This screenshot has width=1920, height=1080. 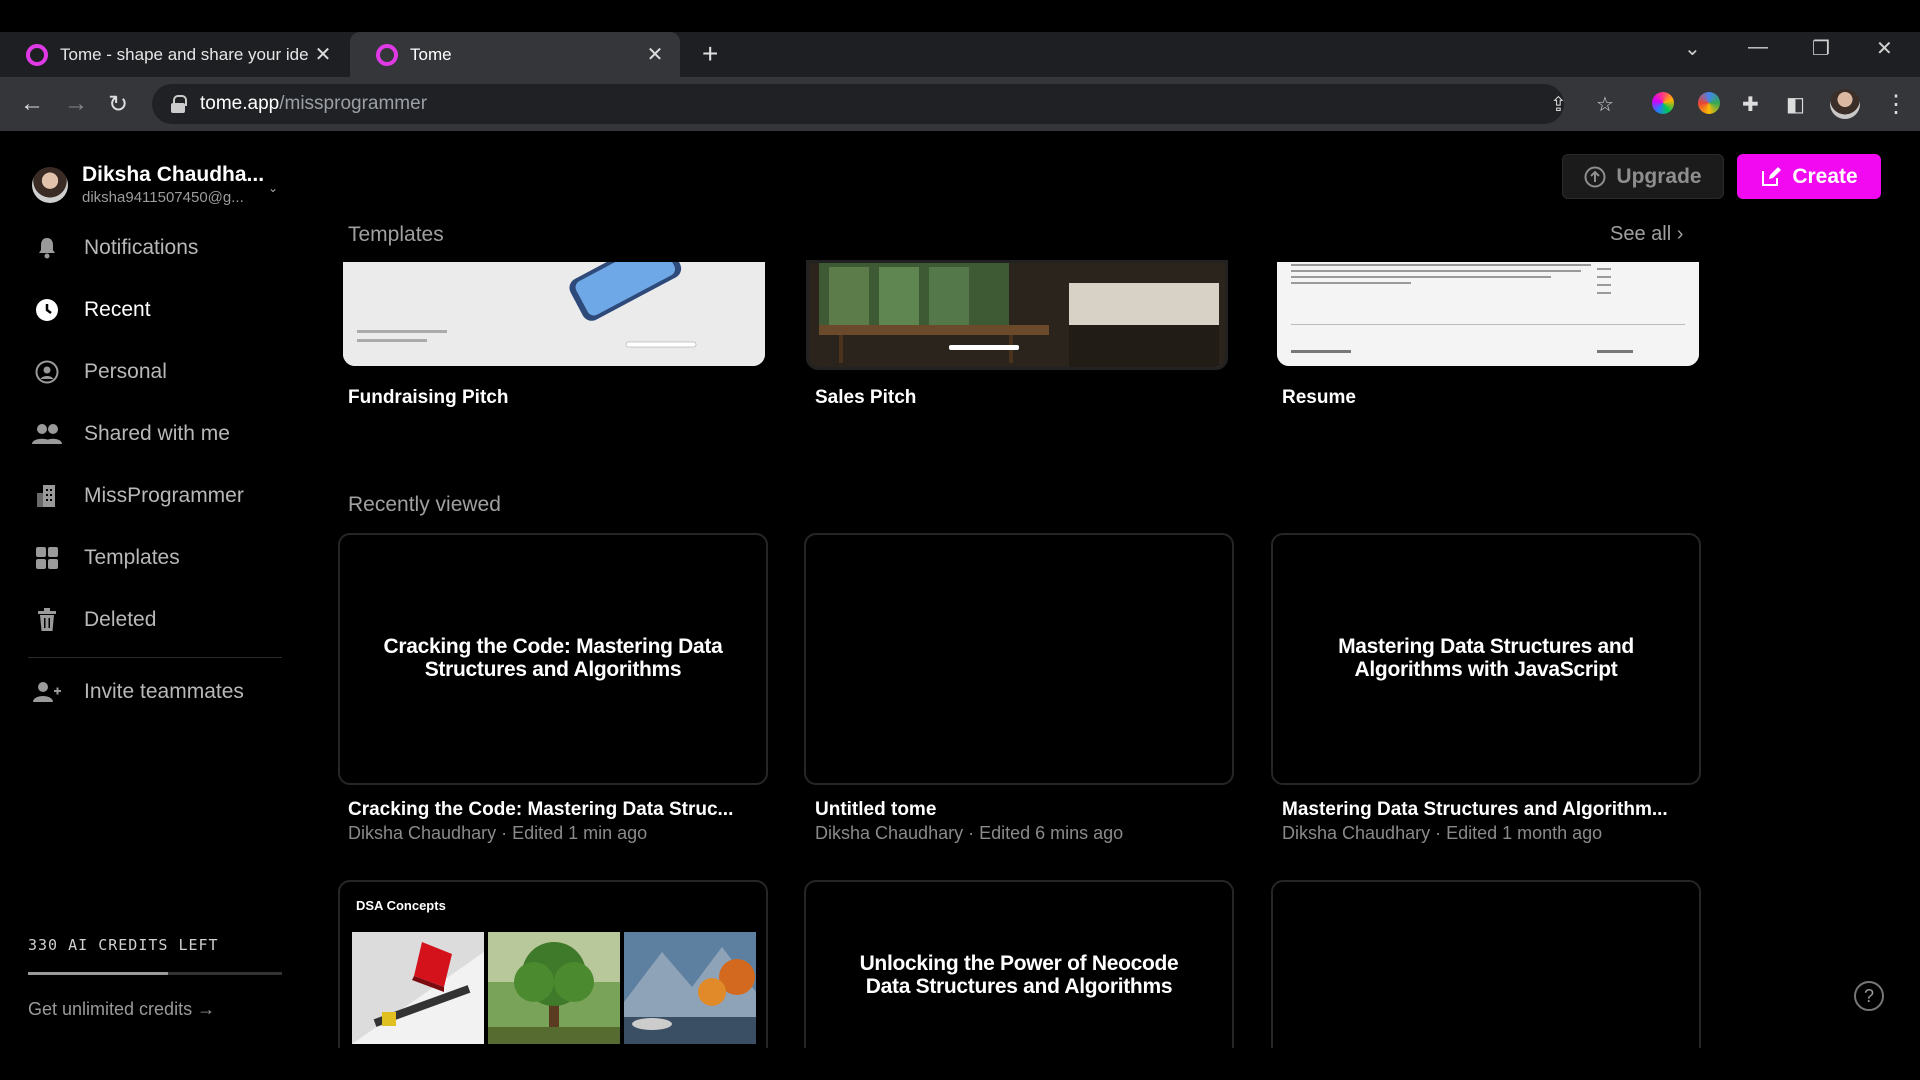 What do you see at coordinates (515, 54) in the screenshot?
I see `browser-tab-2: Tome ✕` at bounding box center [515, 54].